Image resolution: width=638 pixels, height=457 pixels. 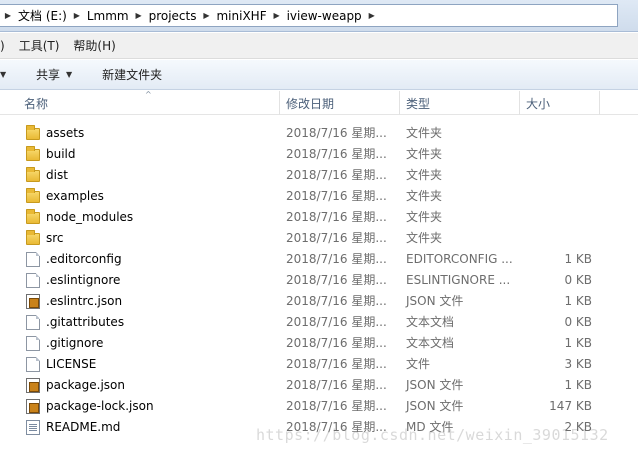 I want to click on file-name: package.json, so click(x=86, y=385).